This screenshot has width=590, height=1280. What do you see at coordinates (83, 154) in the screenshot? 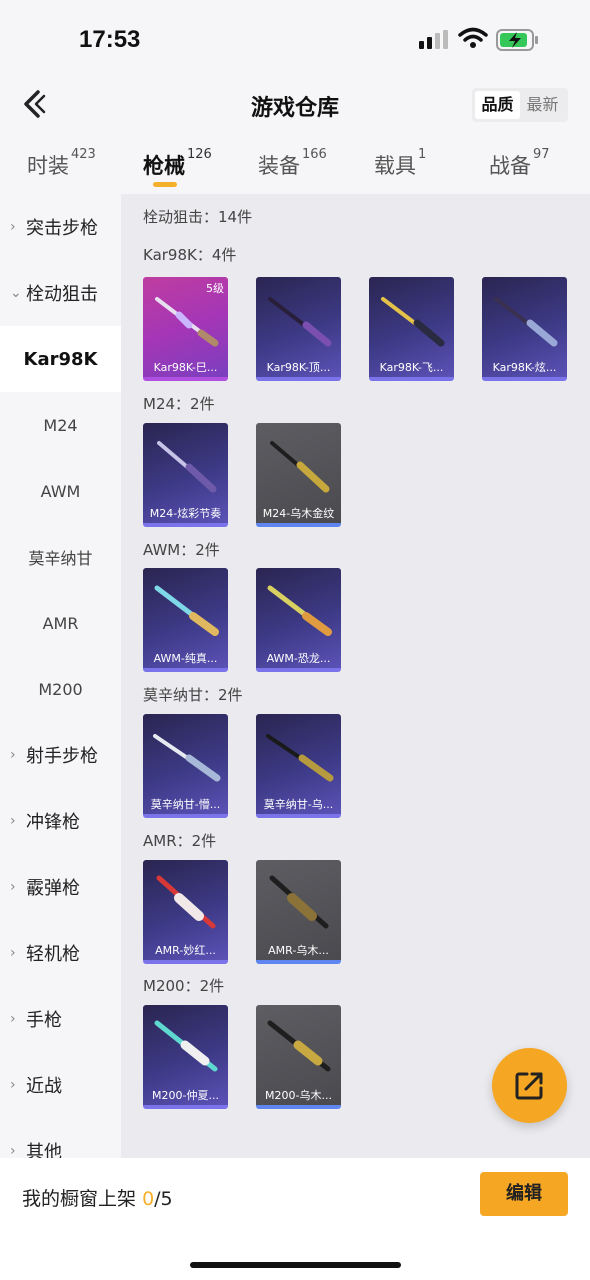
I see `tab-count: 423` at bounding box center [83, 154].